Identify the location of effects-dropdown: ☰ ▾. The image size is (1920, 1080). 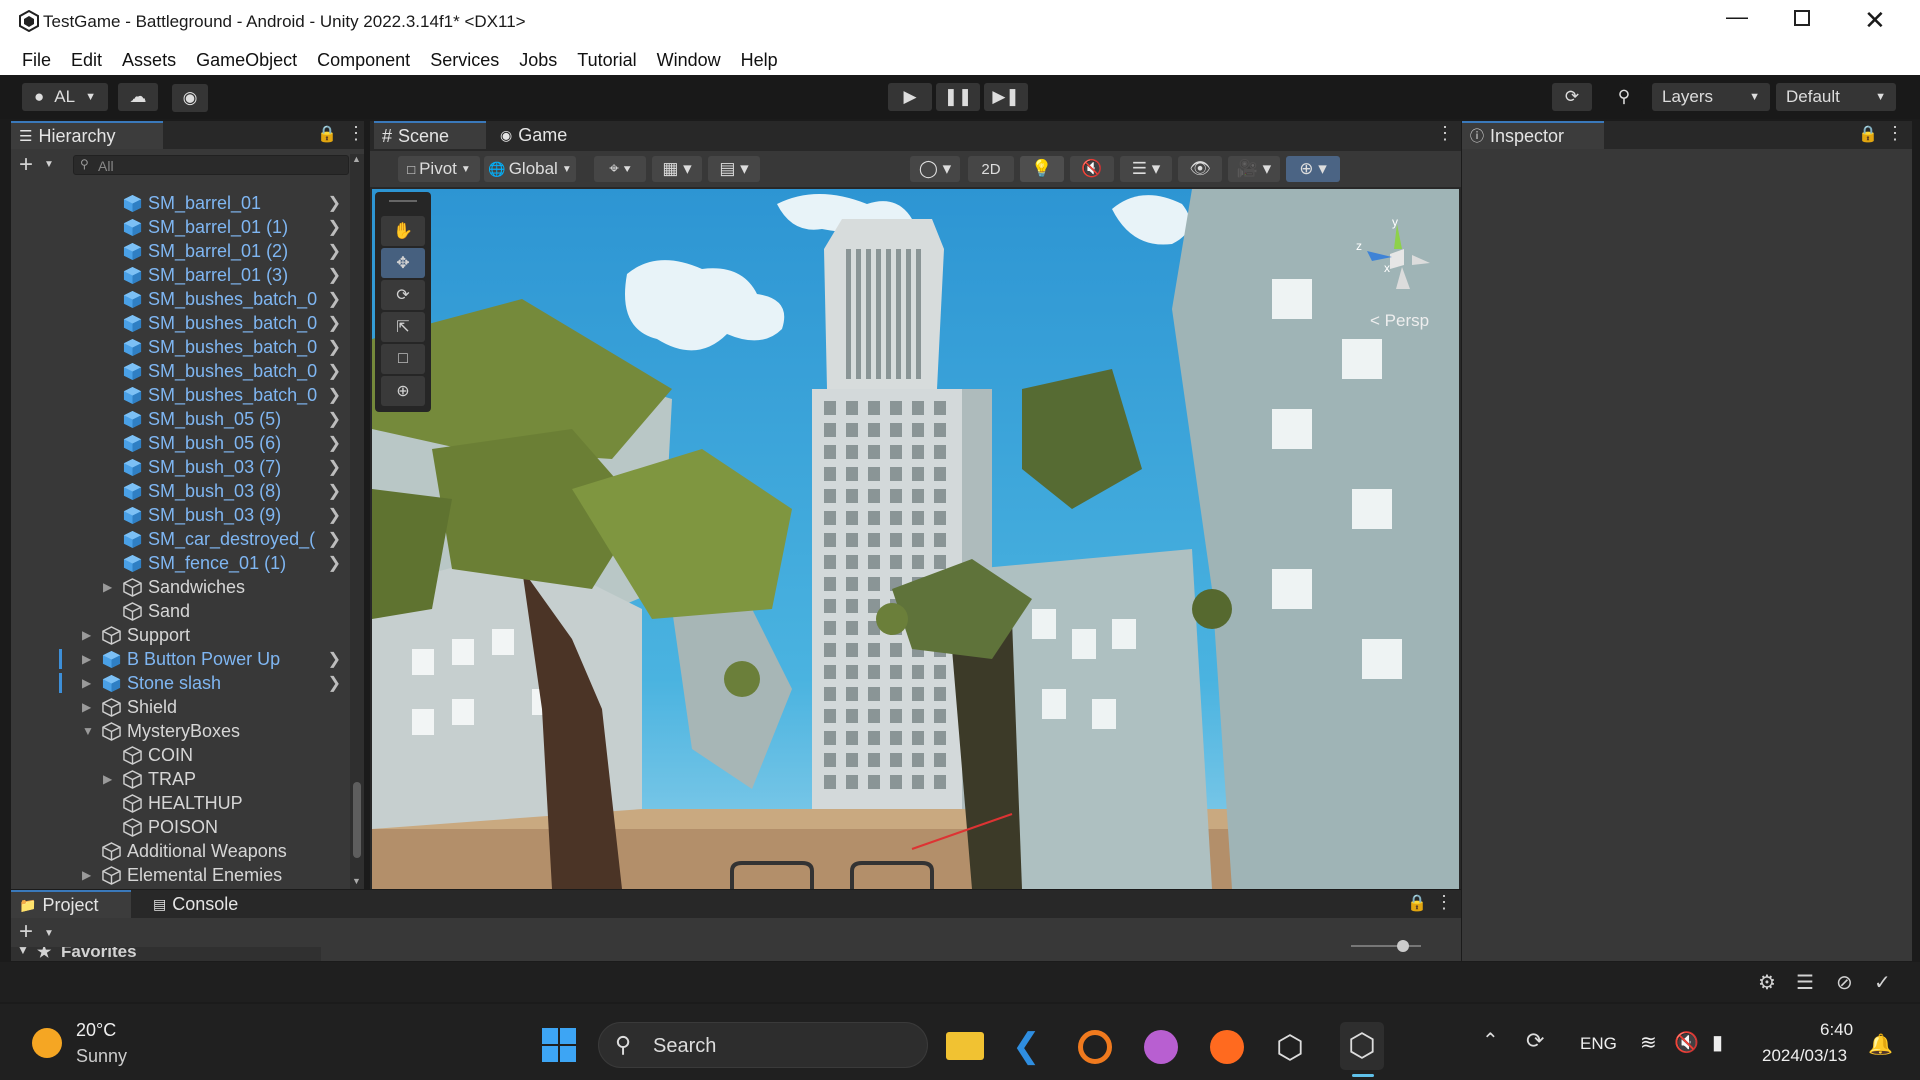
(1146, 169).